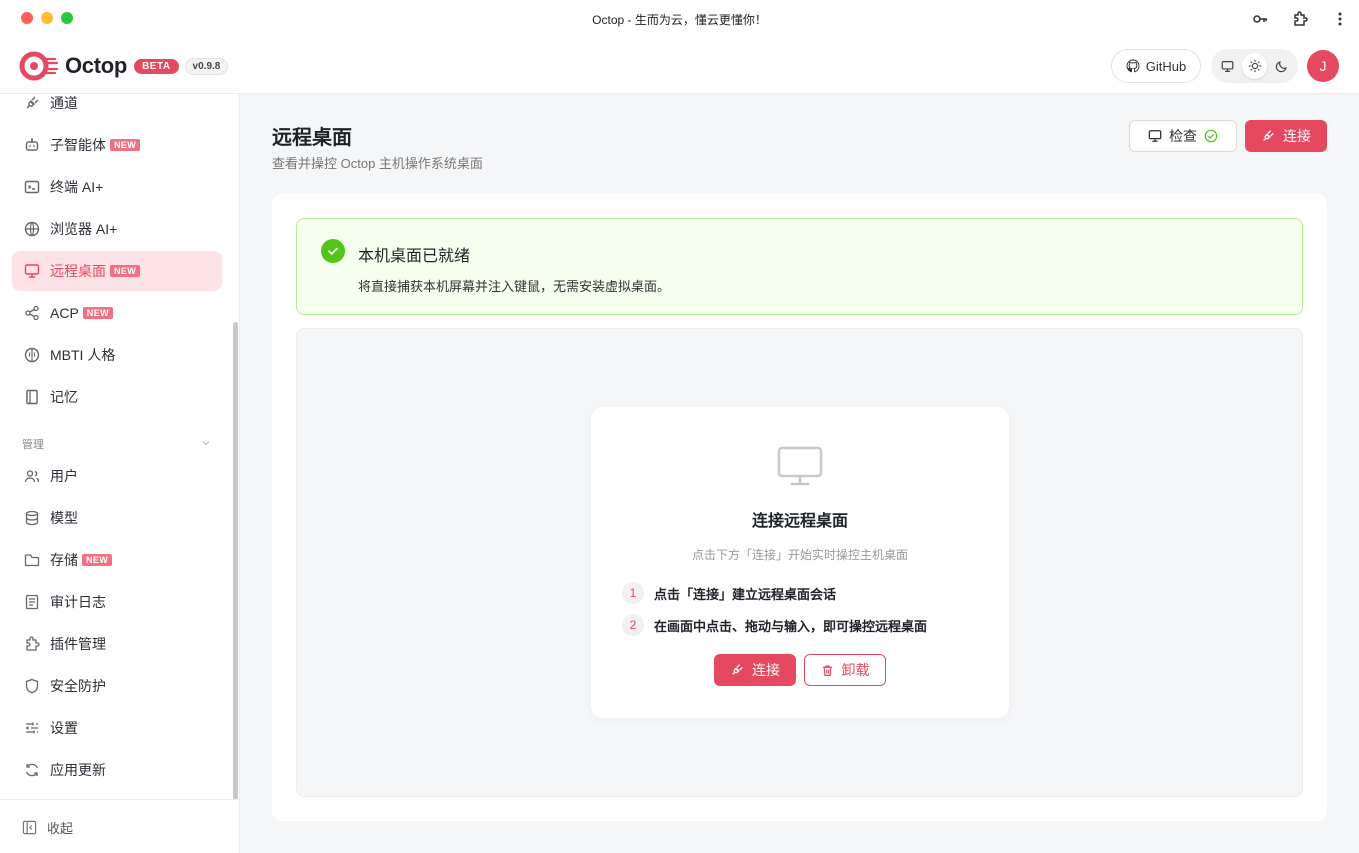 The width and height of the screenshot is (1359, 853). Describe the element at coordinates (827, 670) in the screenshot. I see `trash-icon` at that location.